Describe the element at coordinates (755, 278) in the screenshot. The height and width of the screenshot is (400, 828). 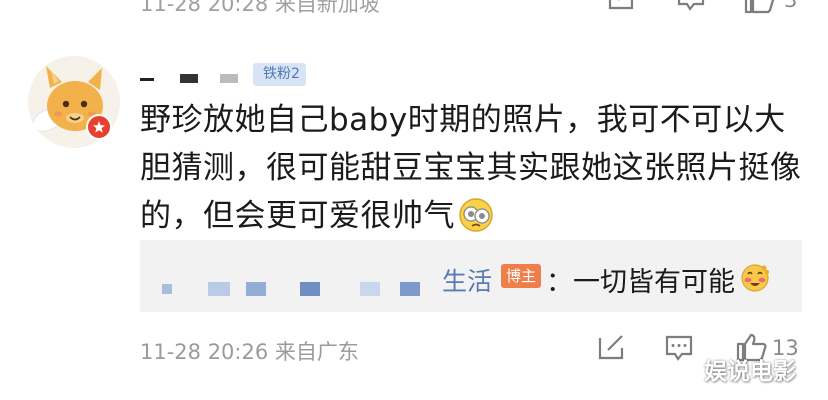
I see `happy-blush-emoji-icon` at that location.